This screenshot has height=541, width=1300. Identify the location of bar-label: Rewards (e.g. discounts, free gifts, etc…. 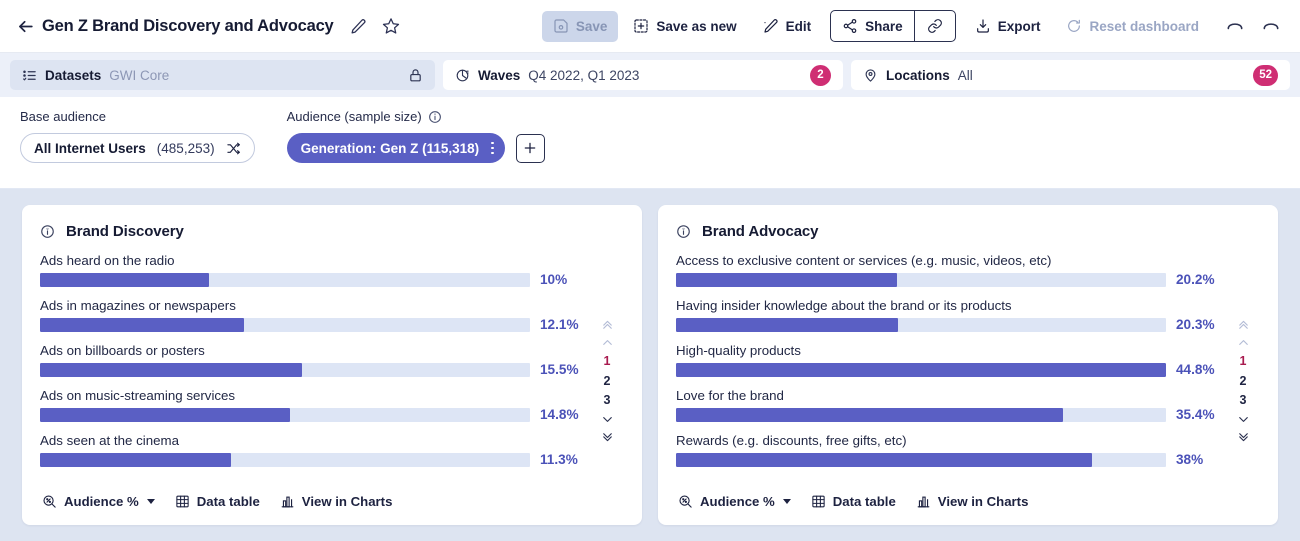
(791, 440).